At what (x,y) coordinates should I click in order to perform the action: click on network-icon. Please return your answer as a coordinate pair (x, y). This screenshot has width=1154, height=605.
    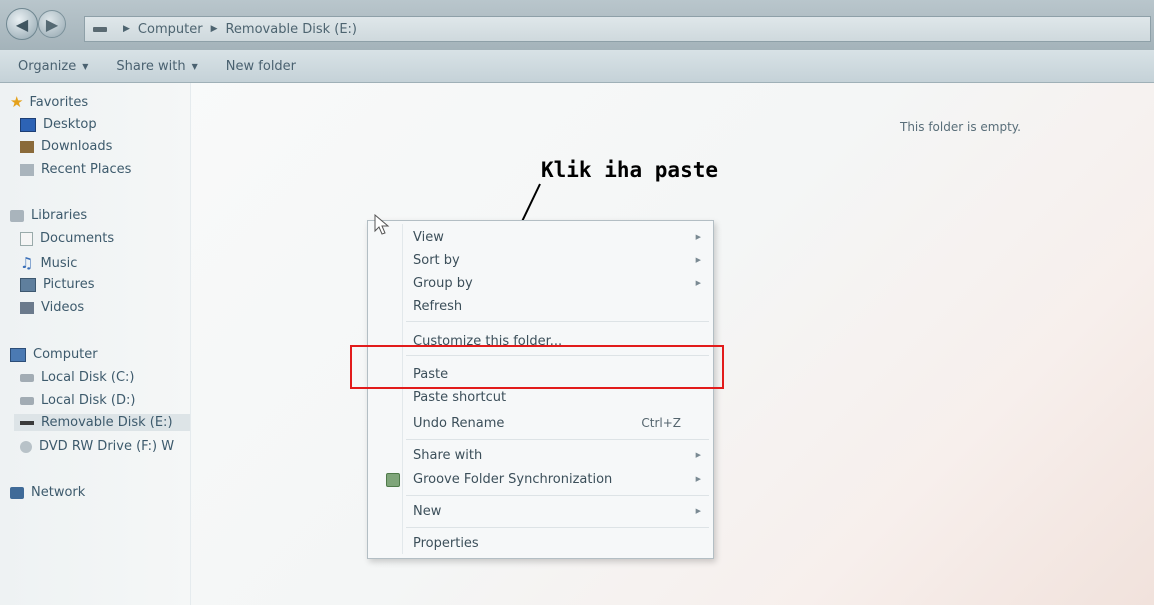
    Looking at the image, I should click on (17, 492).